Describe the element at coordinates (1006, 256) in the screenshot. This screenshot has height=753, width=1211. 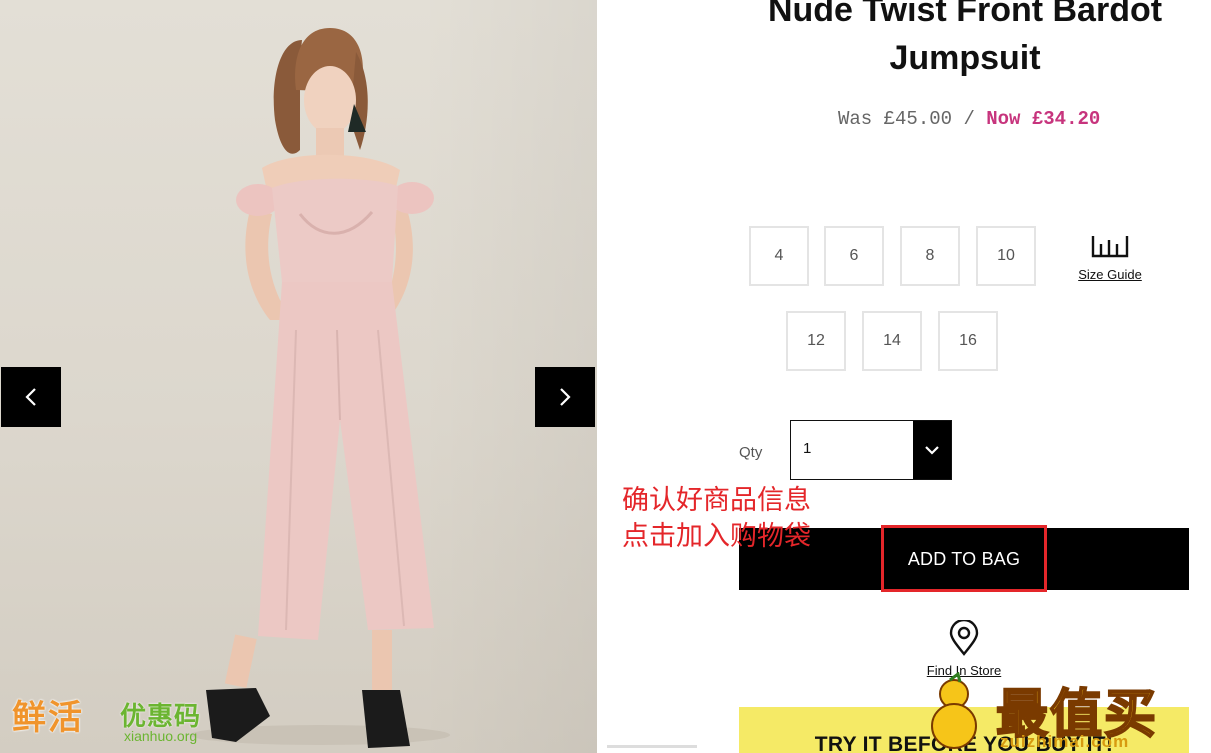
I see `size-option-10: 10` at that location.